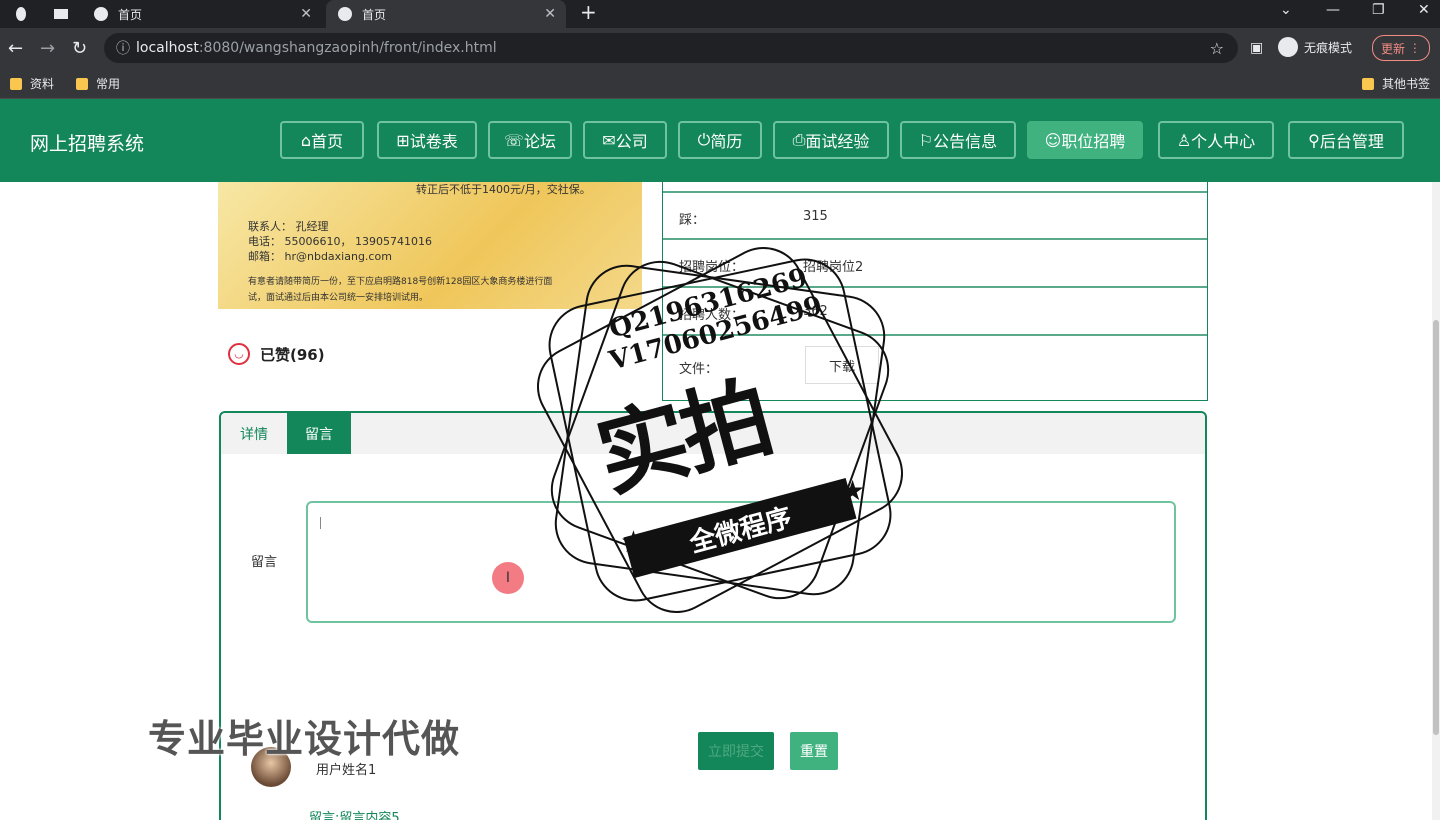  Describe the element at coordinates (720, 14) in the screenshot. I see `browser-tabbar: 首页 ✕ 首页 ✕ + ⌄ — ❐ ✕` at that location.